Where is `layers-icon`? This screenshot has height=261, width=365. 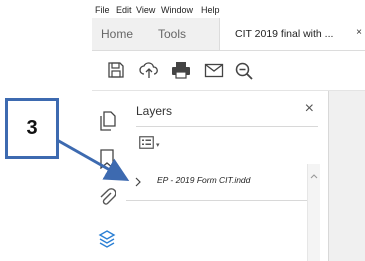 layers-icon is located at coordinates (107, 241).